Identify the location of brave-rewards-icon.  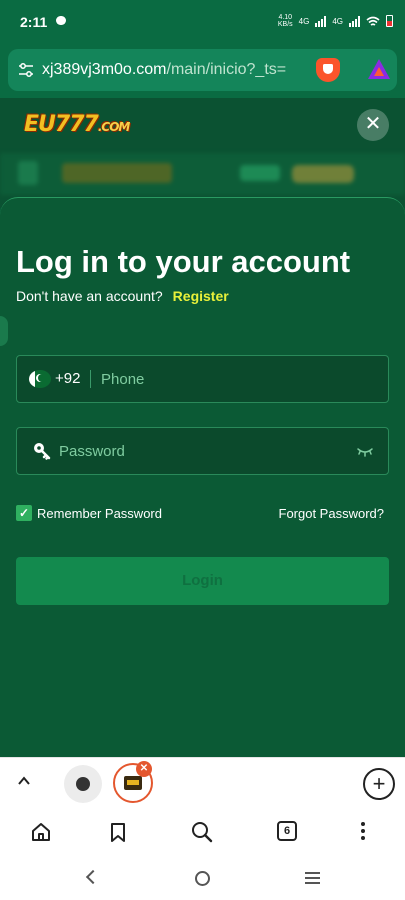
(379, 69).